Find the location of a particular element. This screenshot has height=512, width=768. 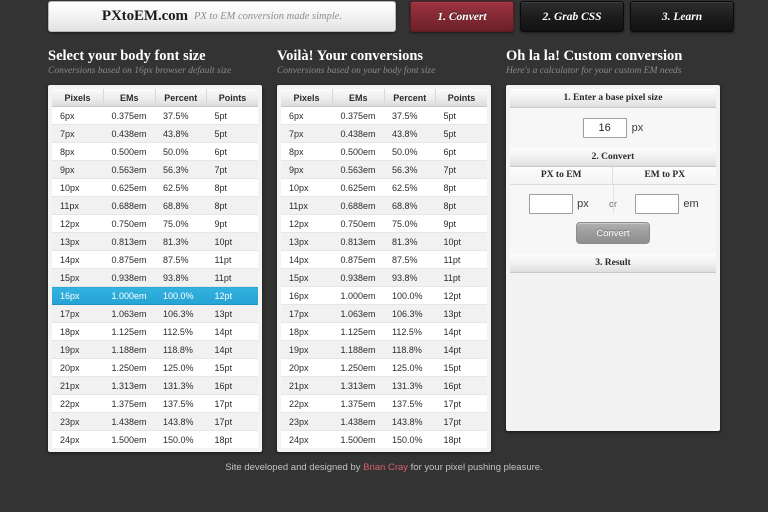

cell-ems: 1.438em is located at coordinates (358, 421).